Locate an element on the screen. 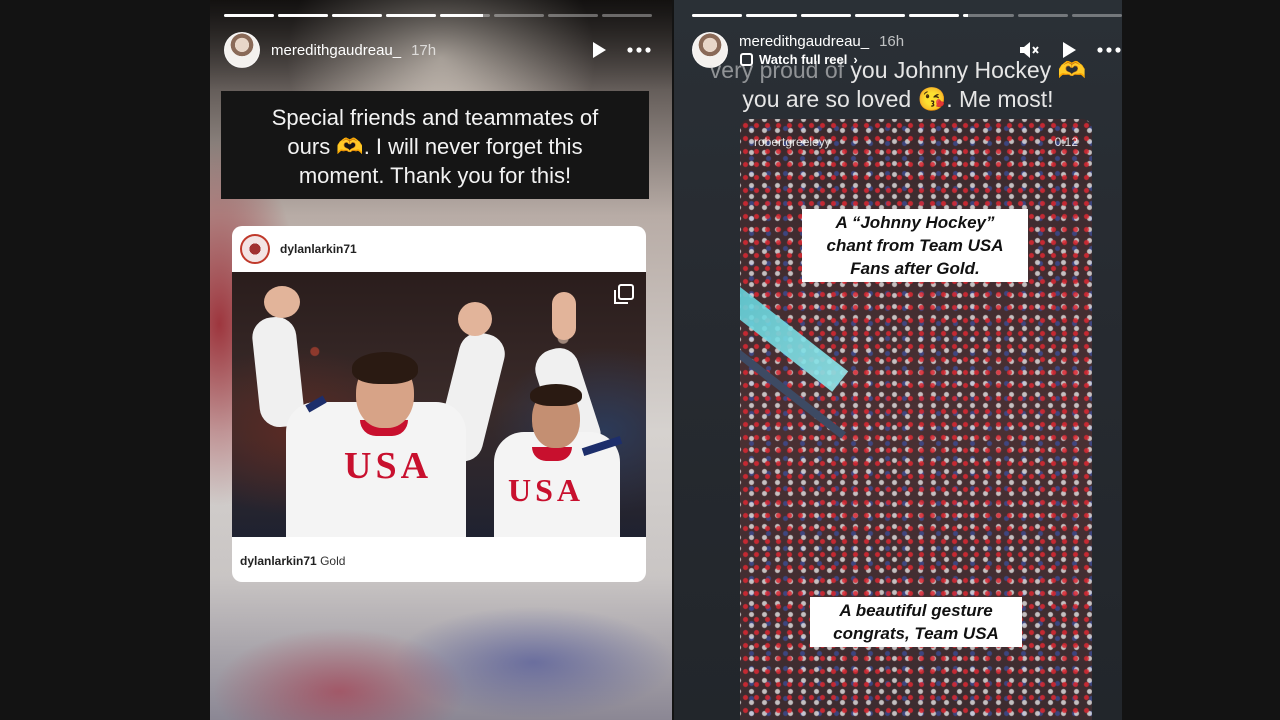  avatar is located at coordinates (242, 50).